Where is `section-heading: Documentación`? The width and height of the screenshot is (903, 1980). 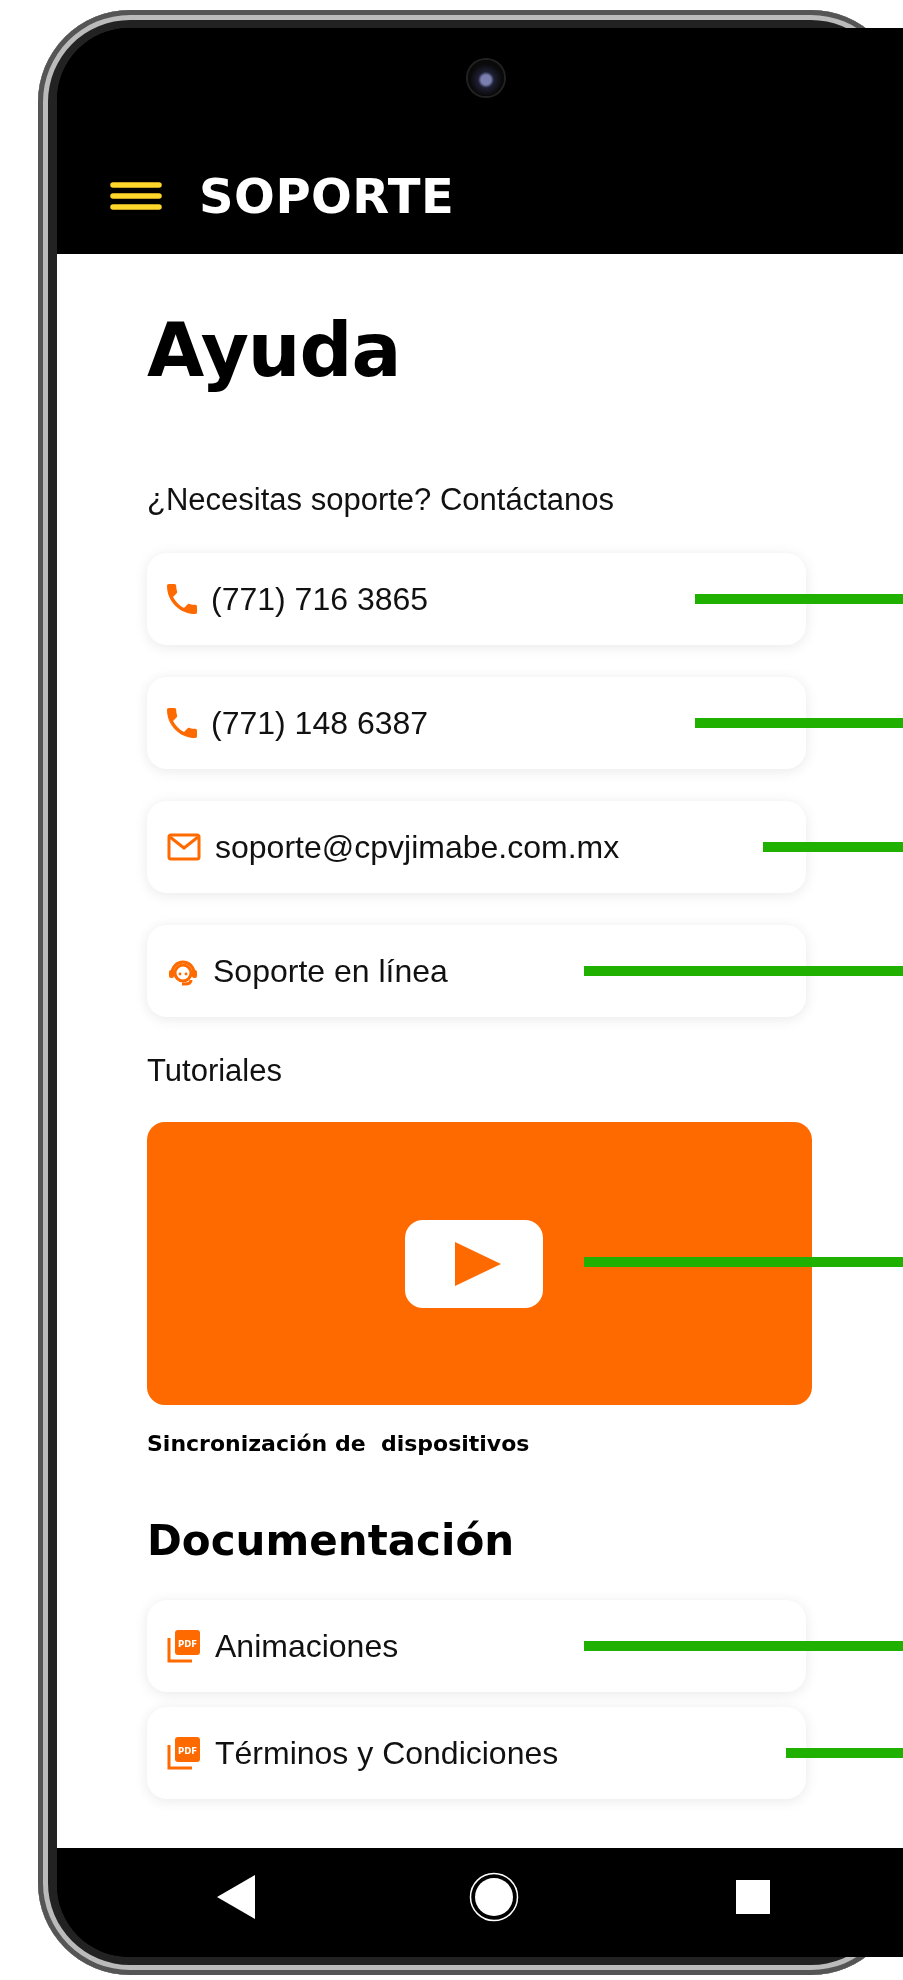
section-heading: Documentación is located at coordinates (331, 1541).